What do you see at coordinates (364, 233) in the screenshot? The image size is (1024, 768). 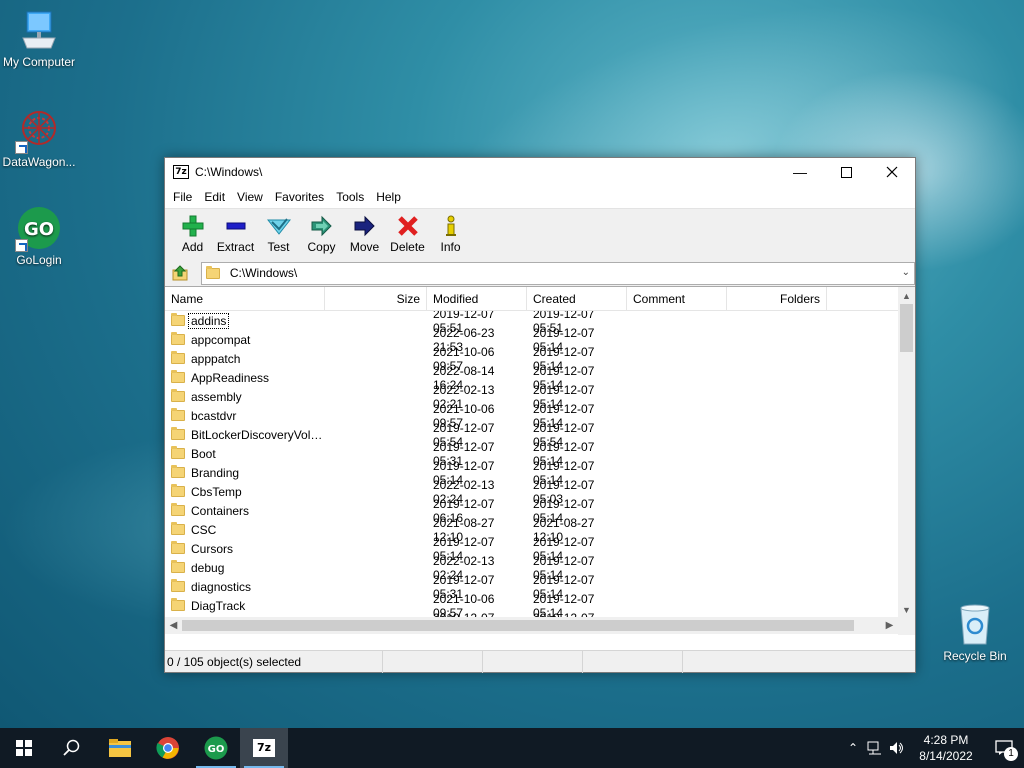 I see `move-button: Move` at bounding box center [364, 233].